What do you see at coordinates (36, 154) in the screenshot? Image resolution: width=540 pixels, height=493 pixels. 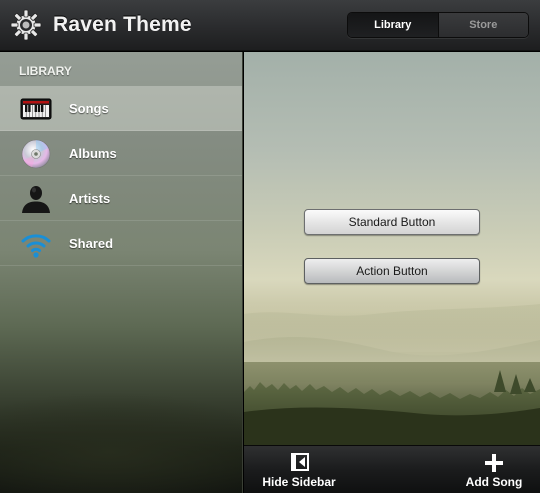 I see `cd-disc-icon` at bounding box center [36, 154].